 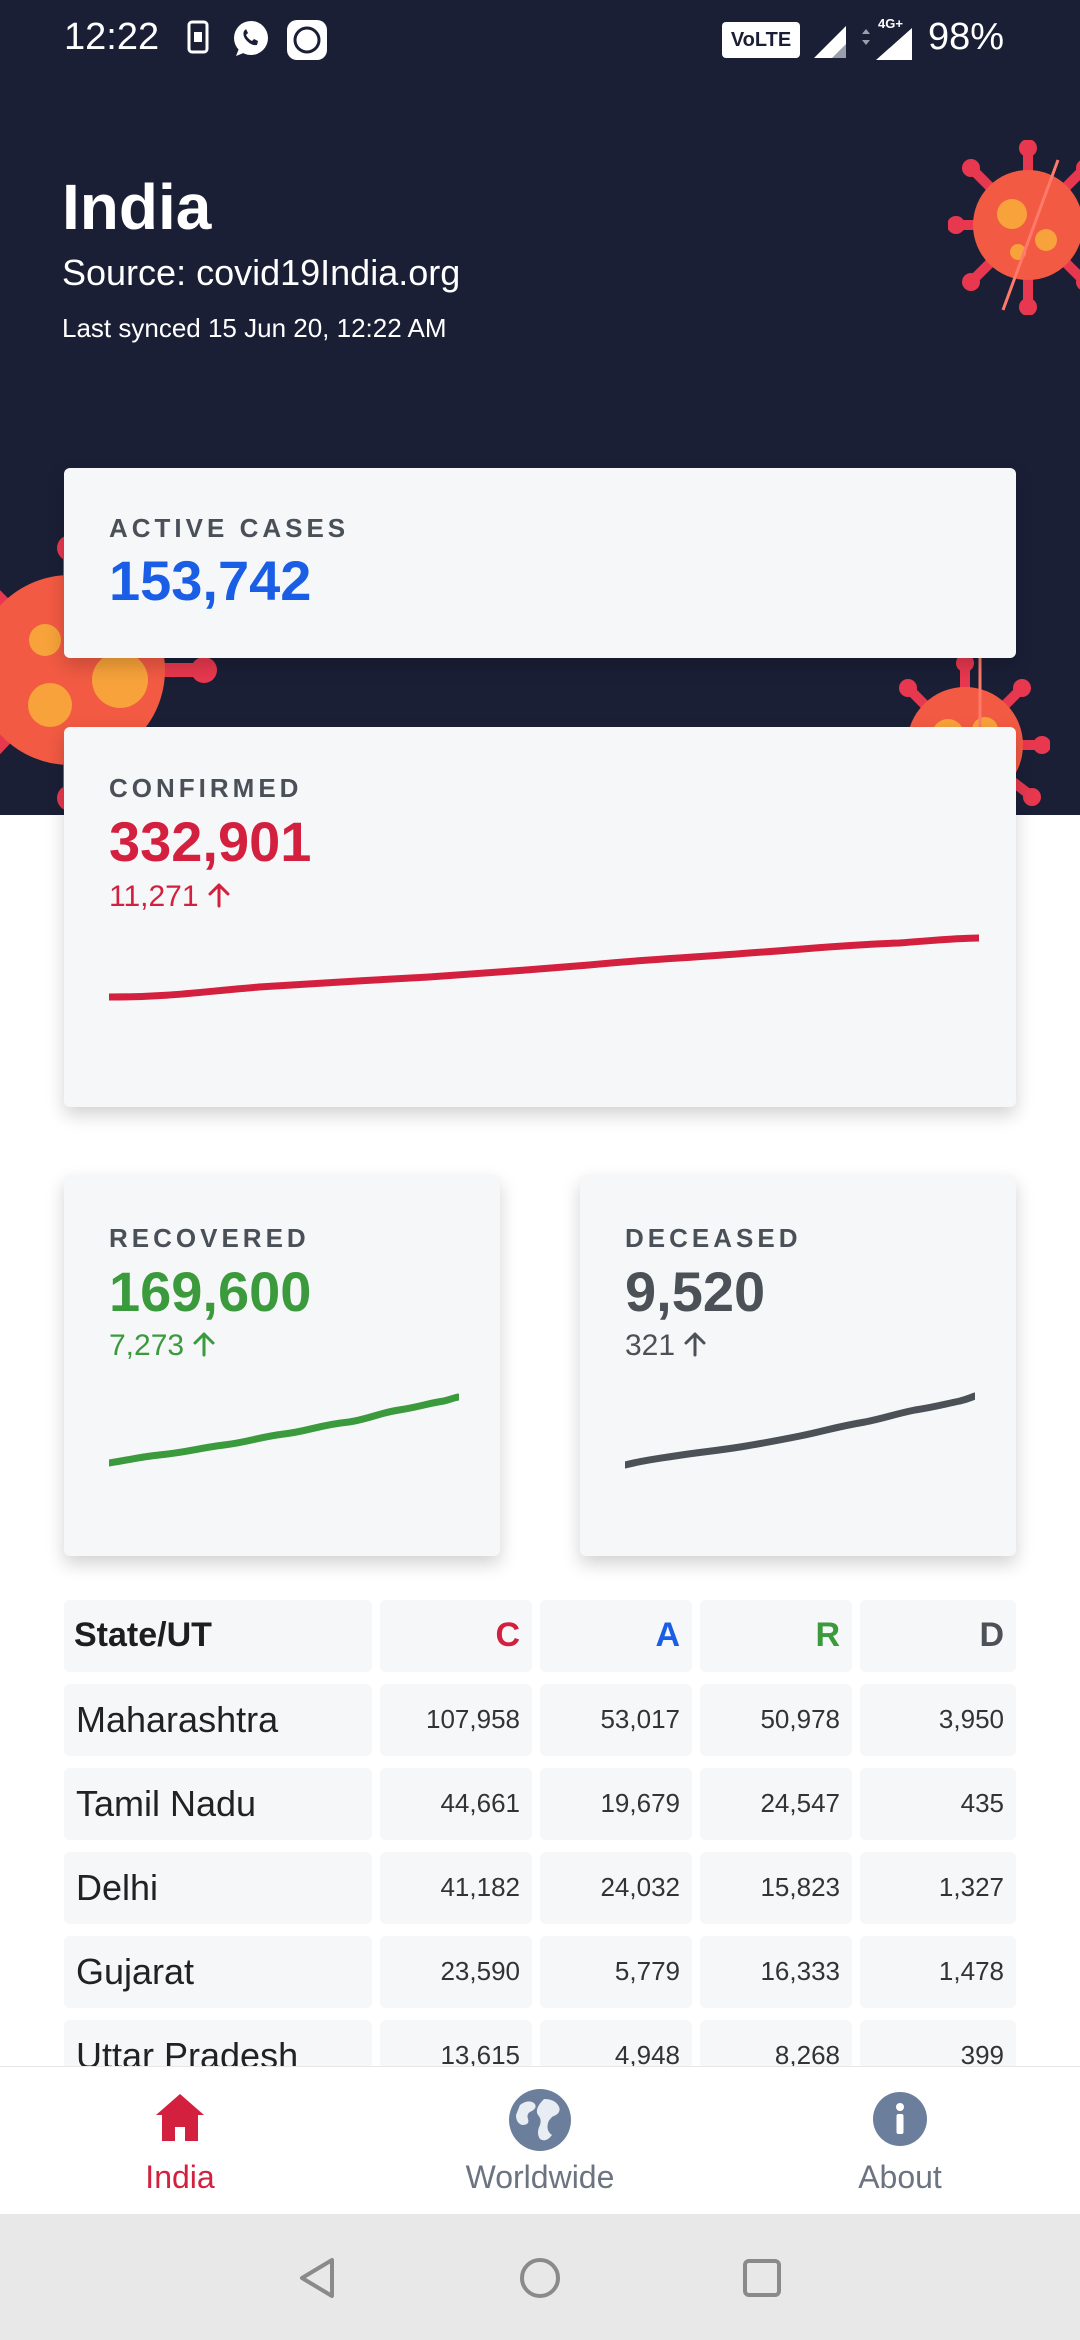 What do you see at coordinates (965, 37) in the screenshot?
I see `battery-percent: 98%` at bounding box center [965, 37].